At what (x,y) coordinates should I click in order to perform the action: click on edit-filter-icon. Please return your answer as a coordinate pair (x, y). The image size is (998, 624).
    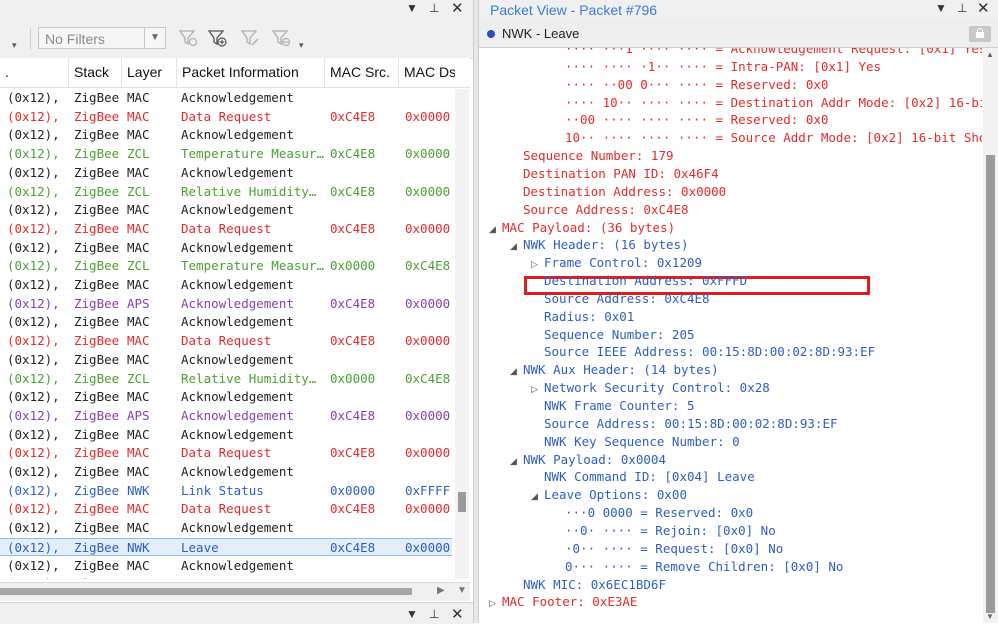
    Looking at the image, I should click on (250, 38).